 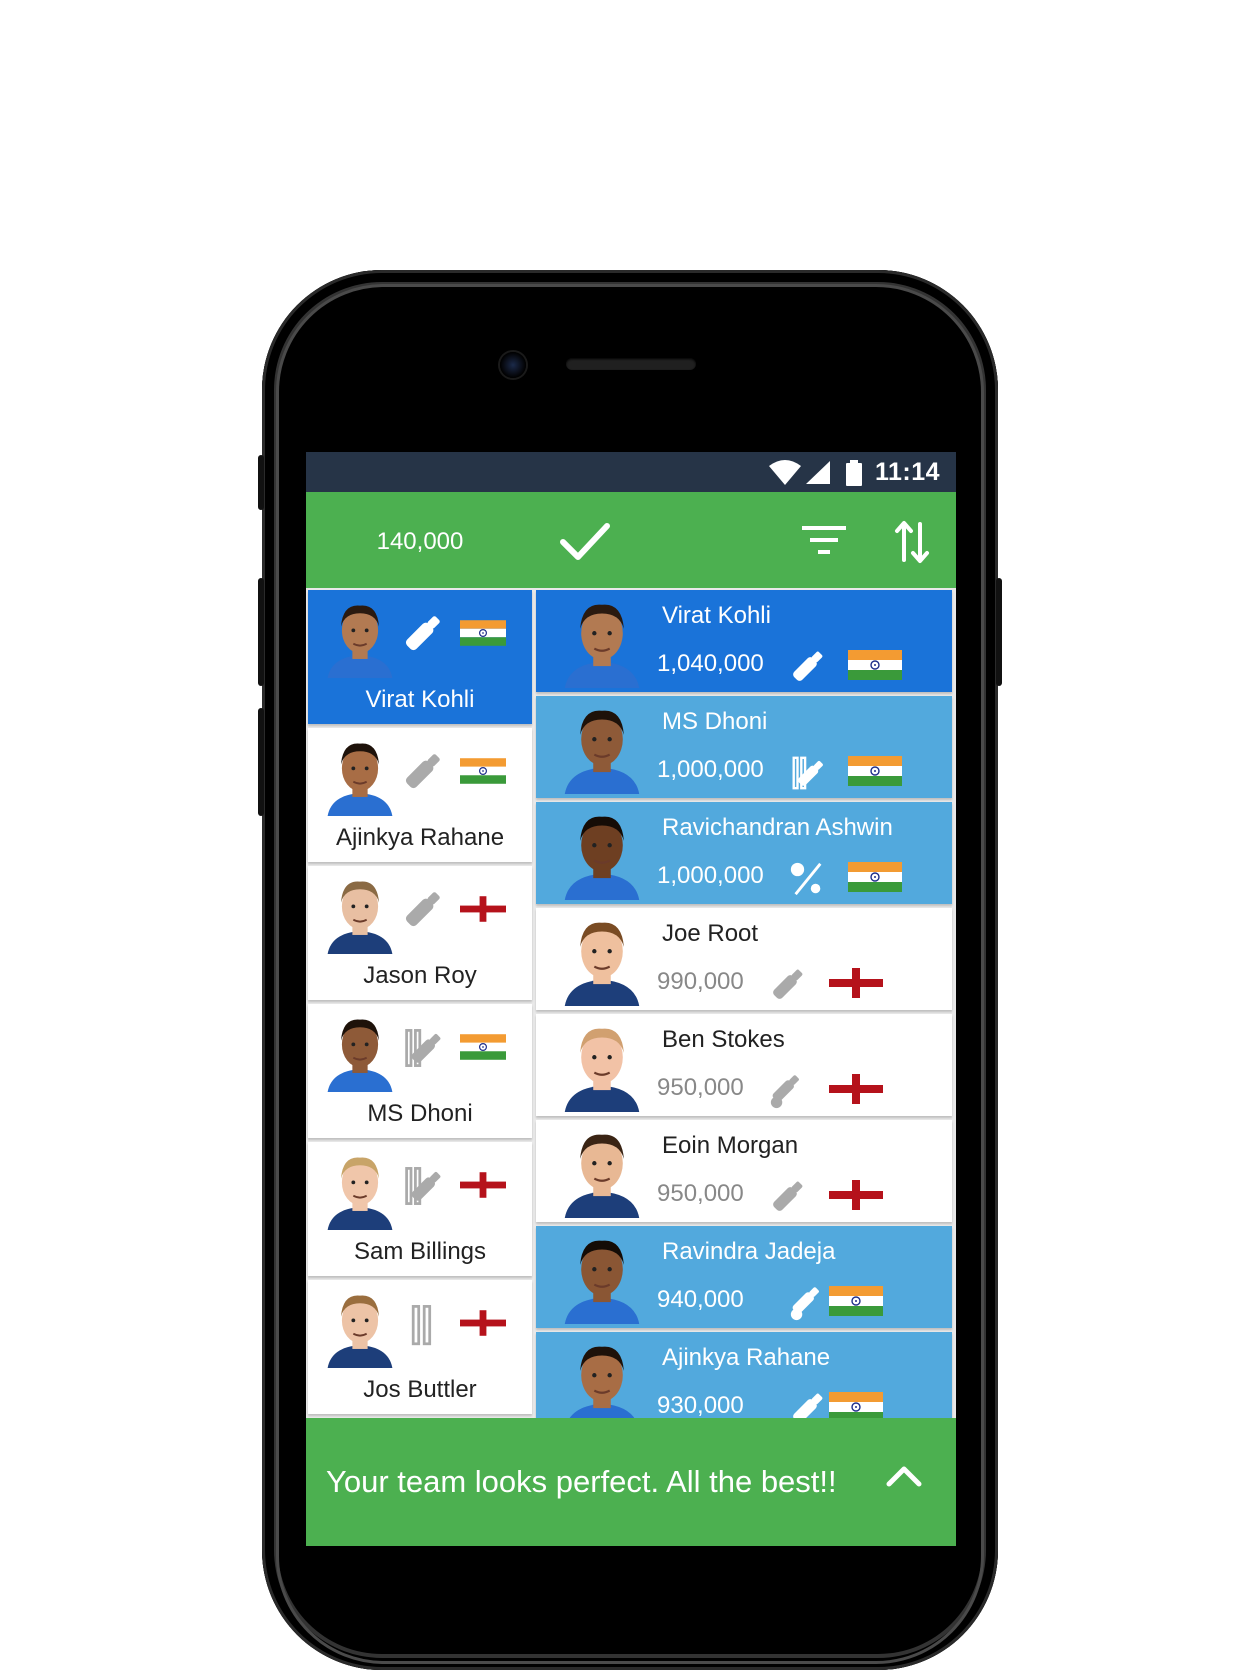 What do you see at coordinates (744, 1065) in the screenshot?
I see `player-row: Ben Stokes 950,000` at bounding box center [744, 1065].